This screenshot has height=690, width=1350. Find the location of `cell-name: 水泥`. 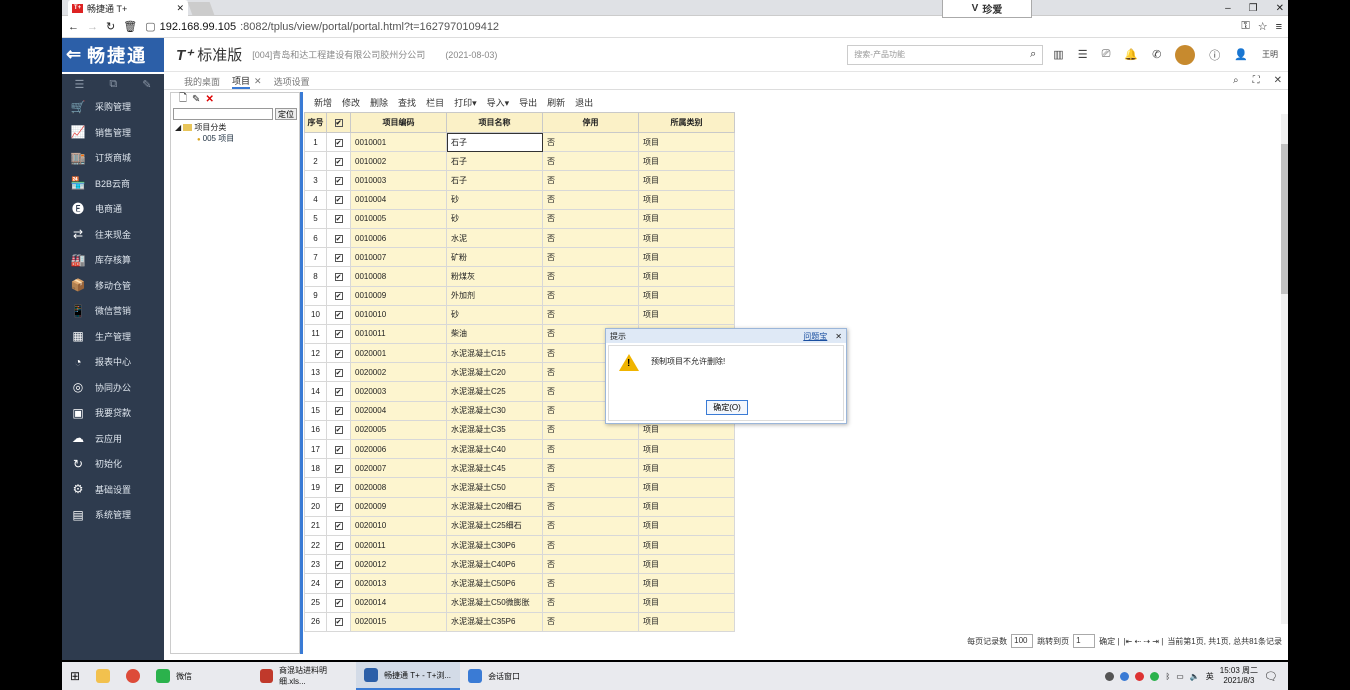

cell-name: 水泥 is located at coordinates (494, 238).